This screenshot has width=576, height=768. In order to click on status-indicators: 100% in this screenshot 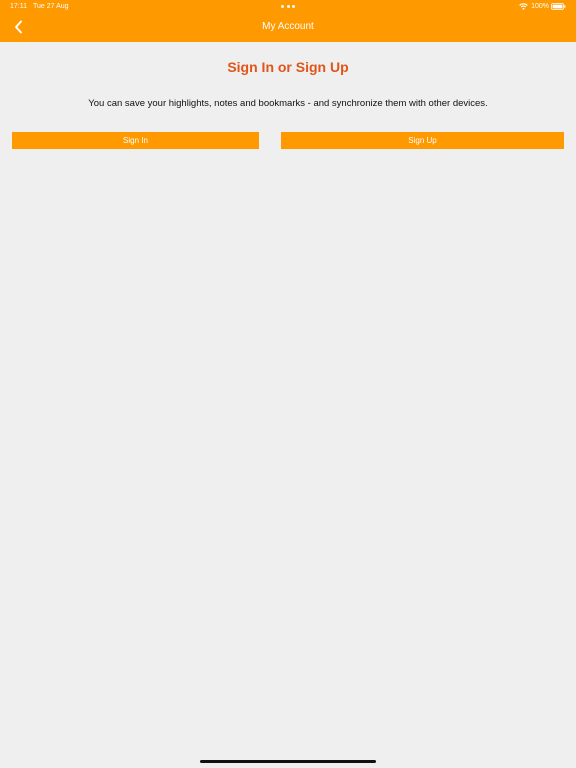, I will do `click(542, 6)`.